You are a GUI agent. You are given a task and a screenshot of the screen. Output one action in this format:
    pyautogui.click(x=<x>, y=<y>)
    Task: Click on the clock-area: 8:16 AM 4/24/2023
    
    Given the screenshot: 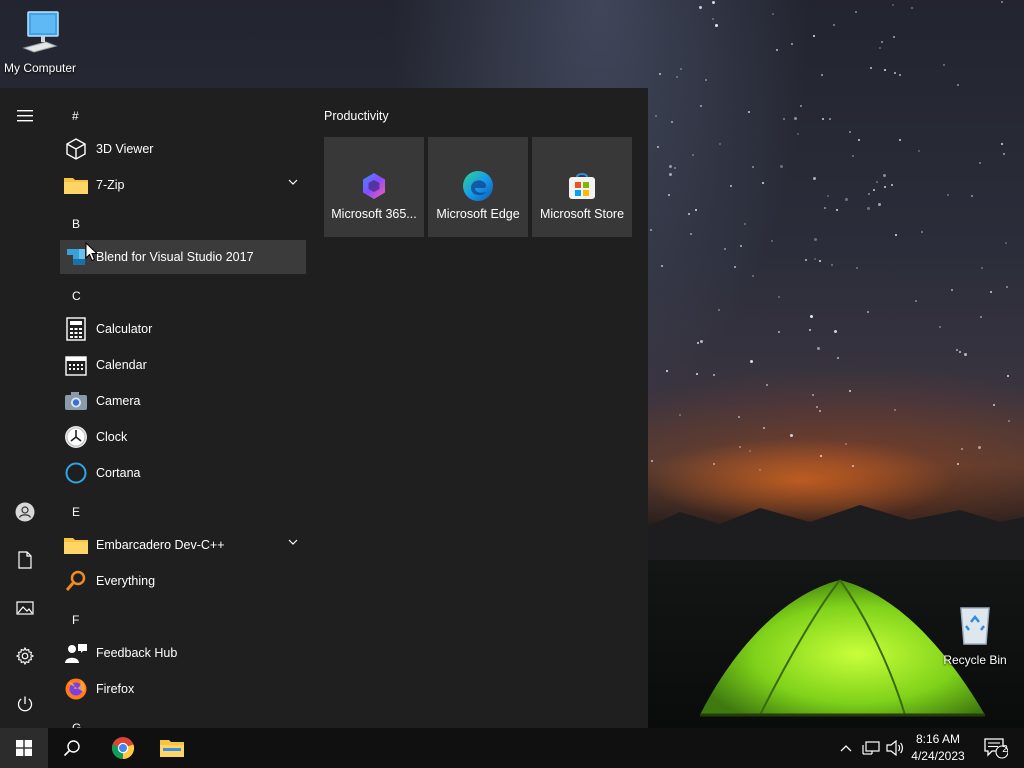 What is the action you would take?
    pyautogui.click(x=938, y=748)
    